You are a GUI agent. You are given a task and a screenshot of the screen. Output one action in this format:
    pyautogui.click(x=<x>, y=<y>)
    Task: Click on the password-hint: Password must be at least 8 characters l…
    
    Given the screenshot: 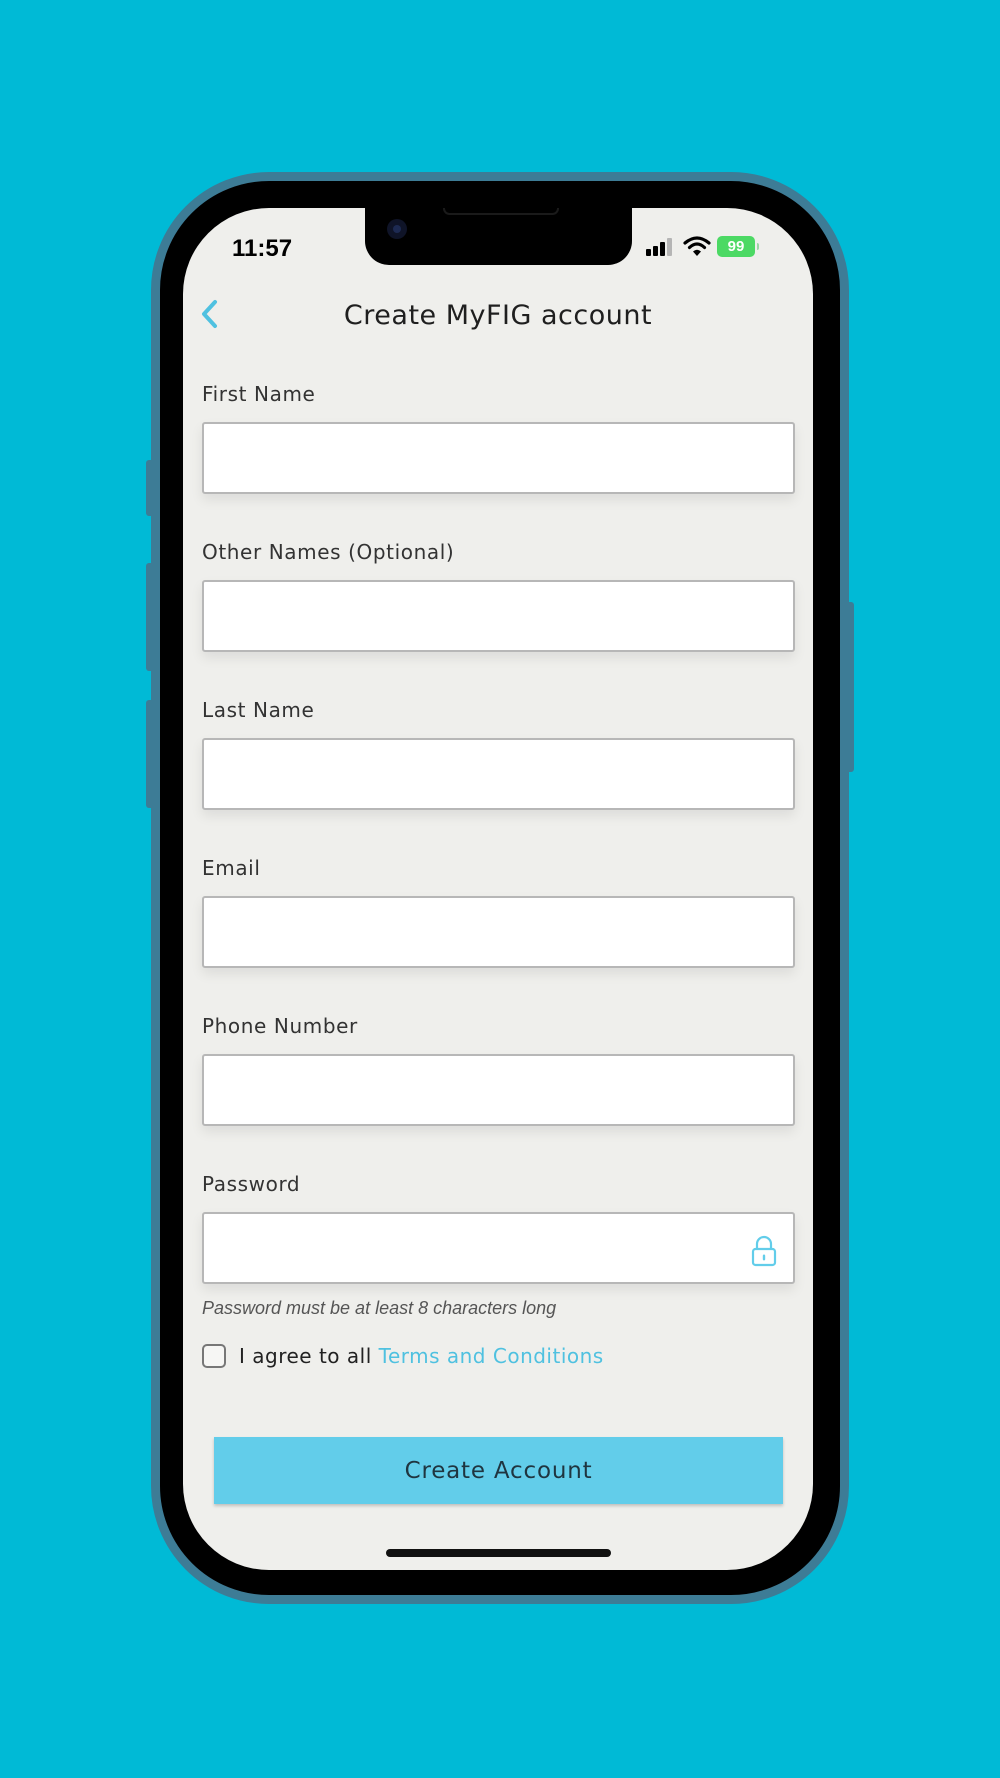 What is the action you would take?
    pyautogui.click(x=379, y=1308)
    